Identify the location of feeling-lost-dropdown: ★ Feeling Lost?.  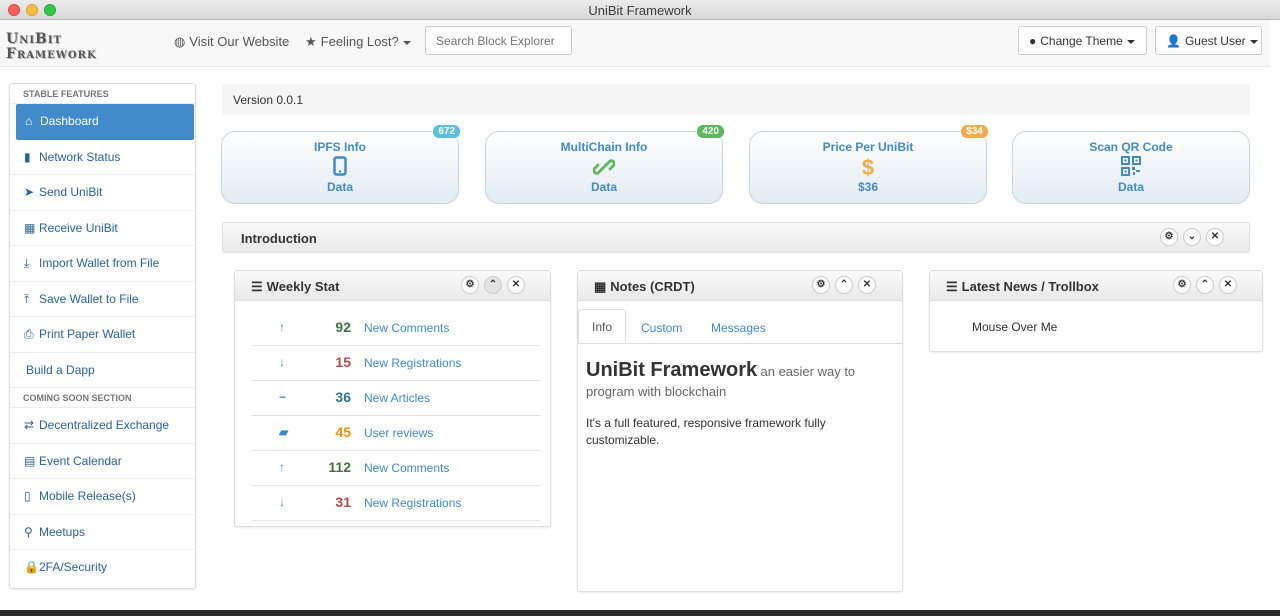
(358, 42).